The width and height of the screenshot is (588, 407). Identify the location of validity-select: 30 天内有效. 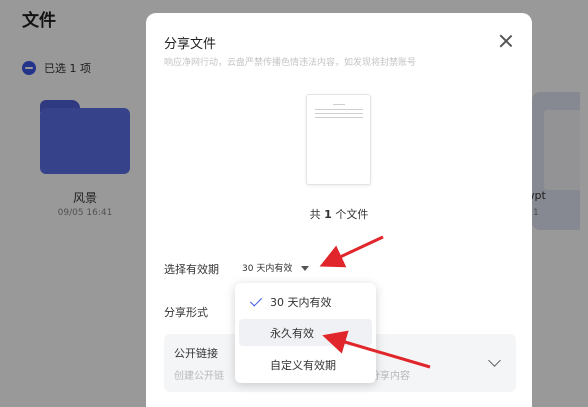
(276, 267).